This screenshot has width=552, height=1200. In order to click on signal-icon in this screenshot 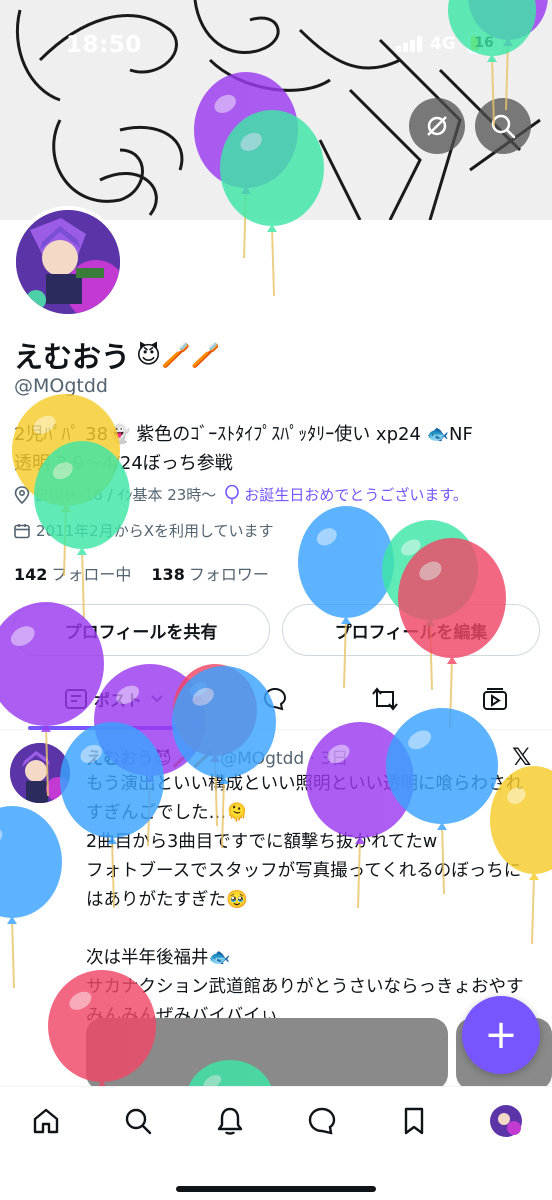, I will do `click(410, 44)`.